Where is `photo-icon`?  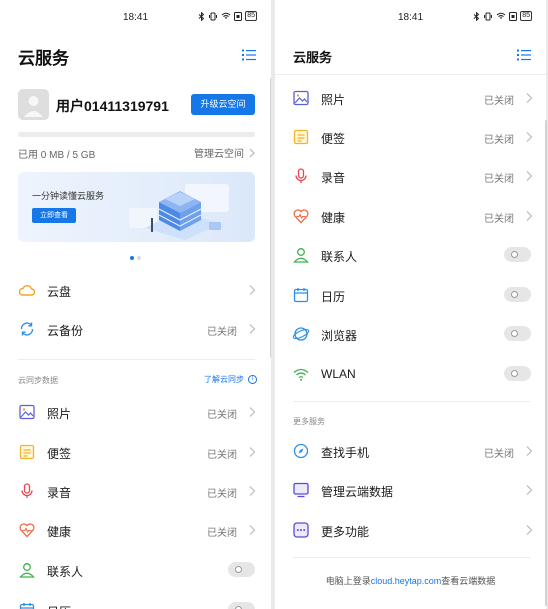
photo-icon is located at coordinates (301, 98).